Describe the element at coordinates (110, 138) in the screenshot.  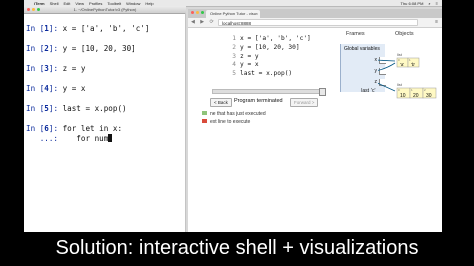
I see `text-cursor` at that location.